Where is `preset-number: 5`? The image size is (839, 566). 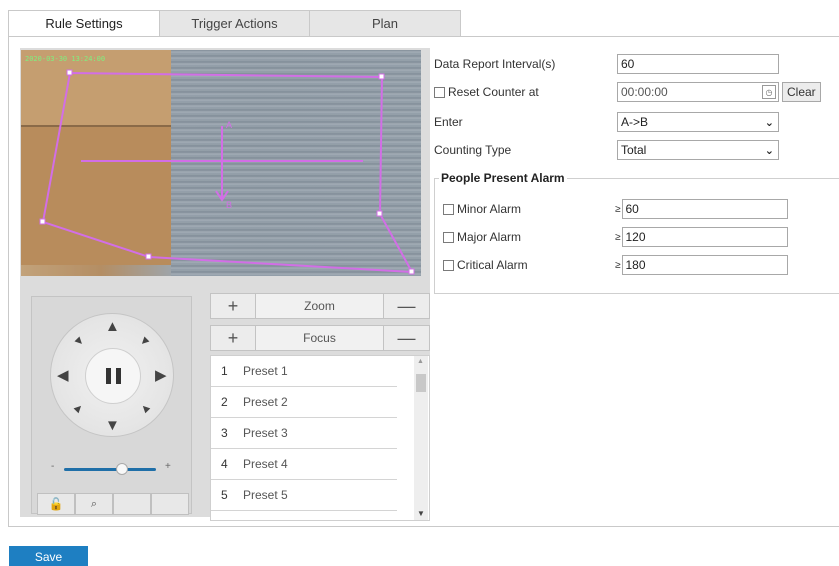
preset-number: 5 is located at coordinates (224, 495).